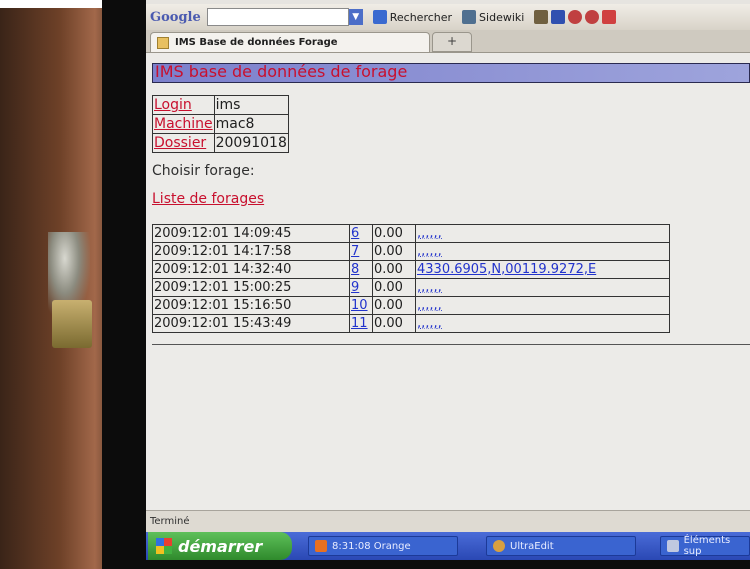 The image size is (750, 569). I want to click on table-row: 2009:12:01 15:16:50 10 0.00 ,,,,,,, so click(411, 305).